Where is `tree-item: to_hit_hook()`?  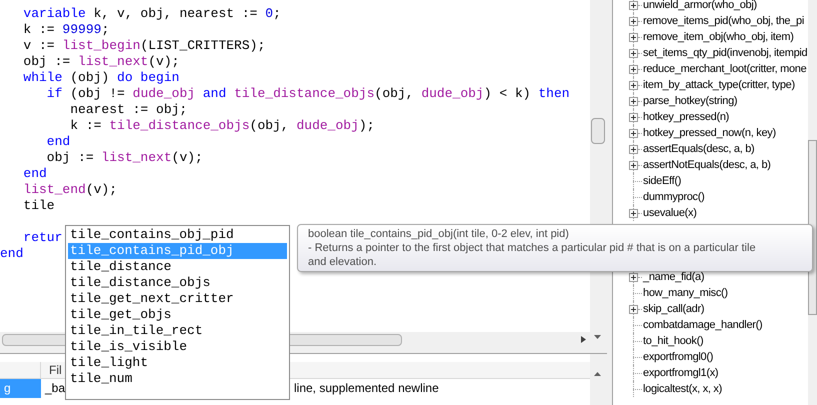
tree-item: to_hit_hook() is located at coordinates (673, 341).